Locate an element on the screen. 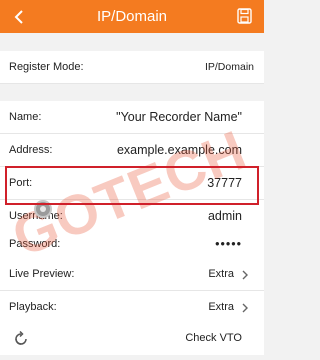  password-label: Password: is located at coordinates (35, 244).